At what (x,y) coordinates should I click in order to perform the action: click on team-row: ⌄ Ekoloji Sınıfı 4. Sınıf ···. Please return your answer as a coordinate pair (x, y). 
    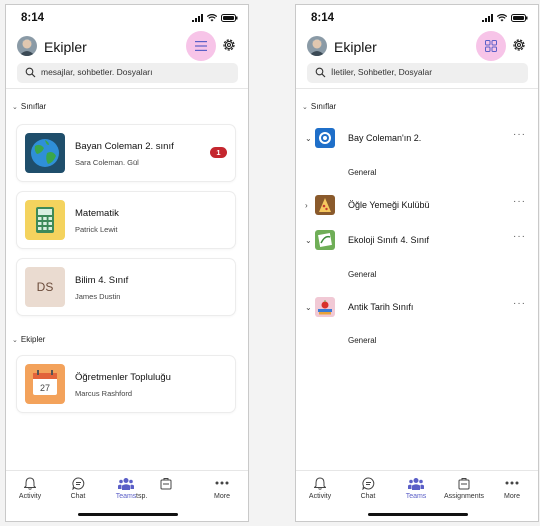
    Looking at the image, I should click on (417, 240).